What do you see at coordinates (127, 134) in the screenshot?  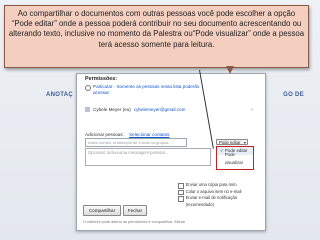 I see `add-people-label: Adicionar pessoas: Selecionar contatos` at bounding box center [127, 134].